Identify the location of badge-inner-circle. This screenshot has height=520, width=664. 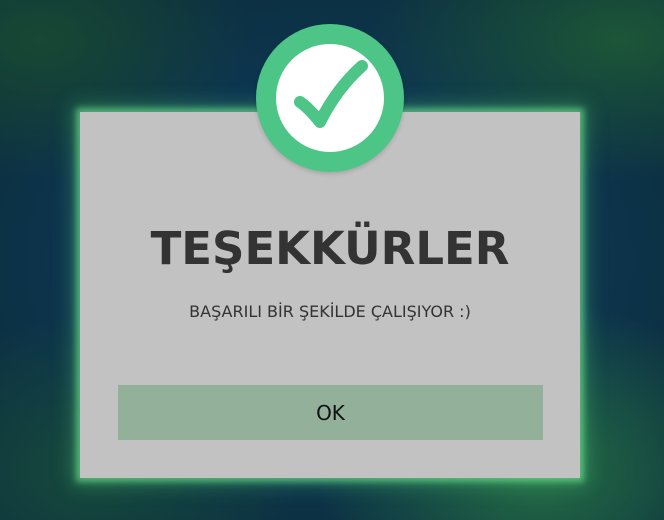
(330, 98).